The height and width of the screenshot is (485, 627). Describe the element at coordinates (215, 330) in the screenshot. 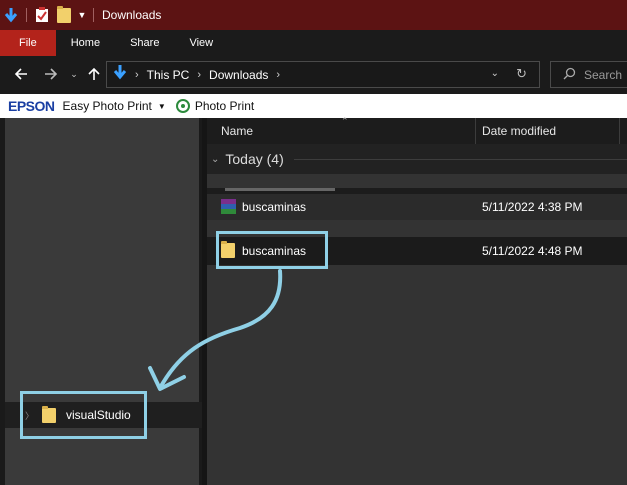

I see `drag-arrow-annotation` at that location.